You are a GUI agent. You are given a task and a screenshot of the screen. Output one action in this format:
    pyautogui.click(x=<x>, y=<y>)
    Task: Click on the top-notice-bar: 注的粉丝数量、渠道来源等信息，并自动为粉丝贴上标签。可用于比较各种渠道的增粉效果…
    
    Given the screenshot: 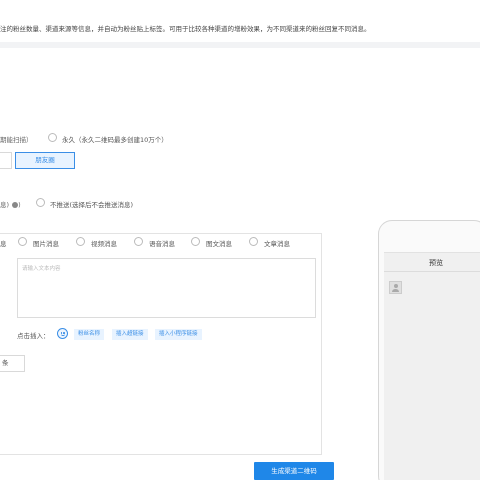 What is the action you would take?
    pyautogui.click(x=240, y=21)
    